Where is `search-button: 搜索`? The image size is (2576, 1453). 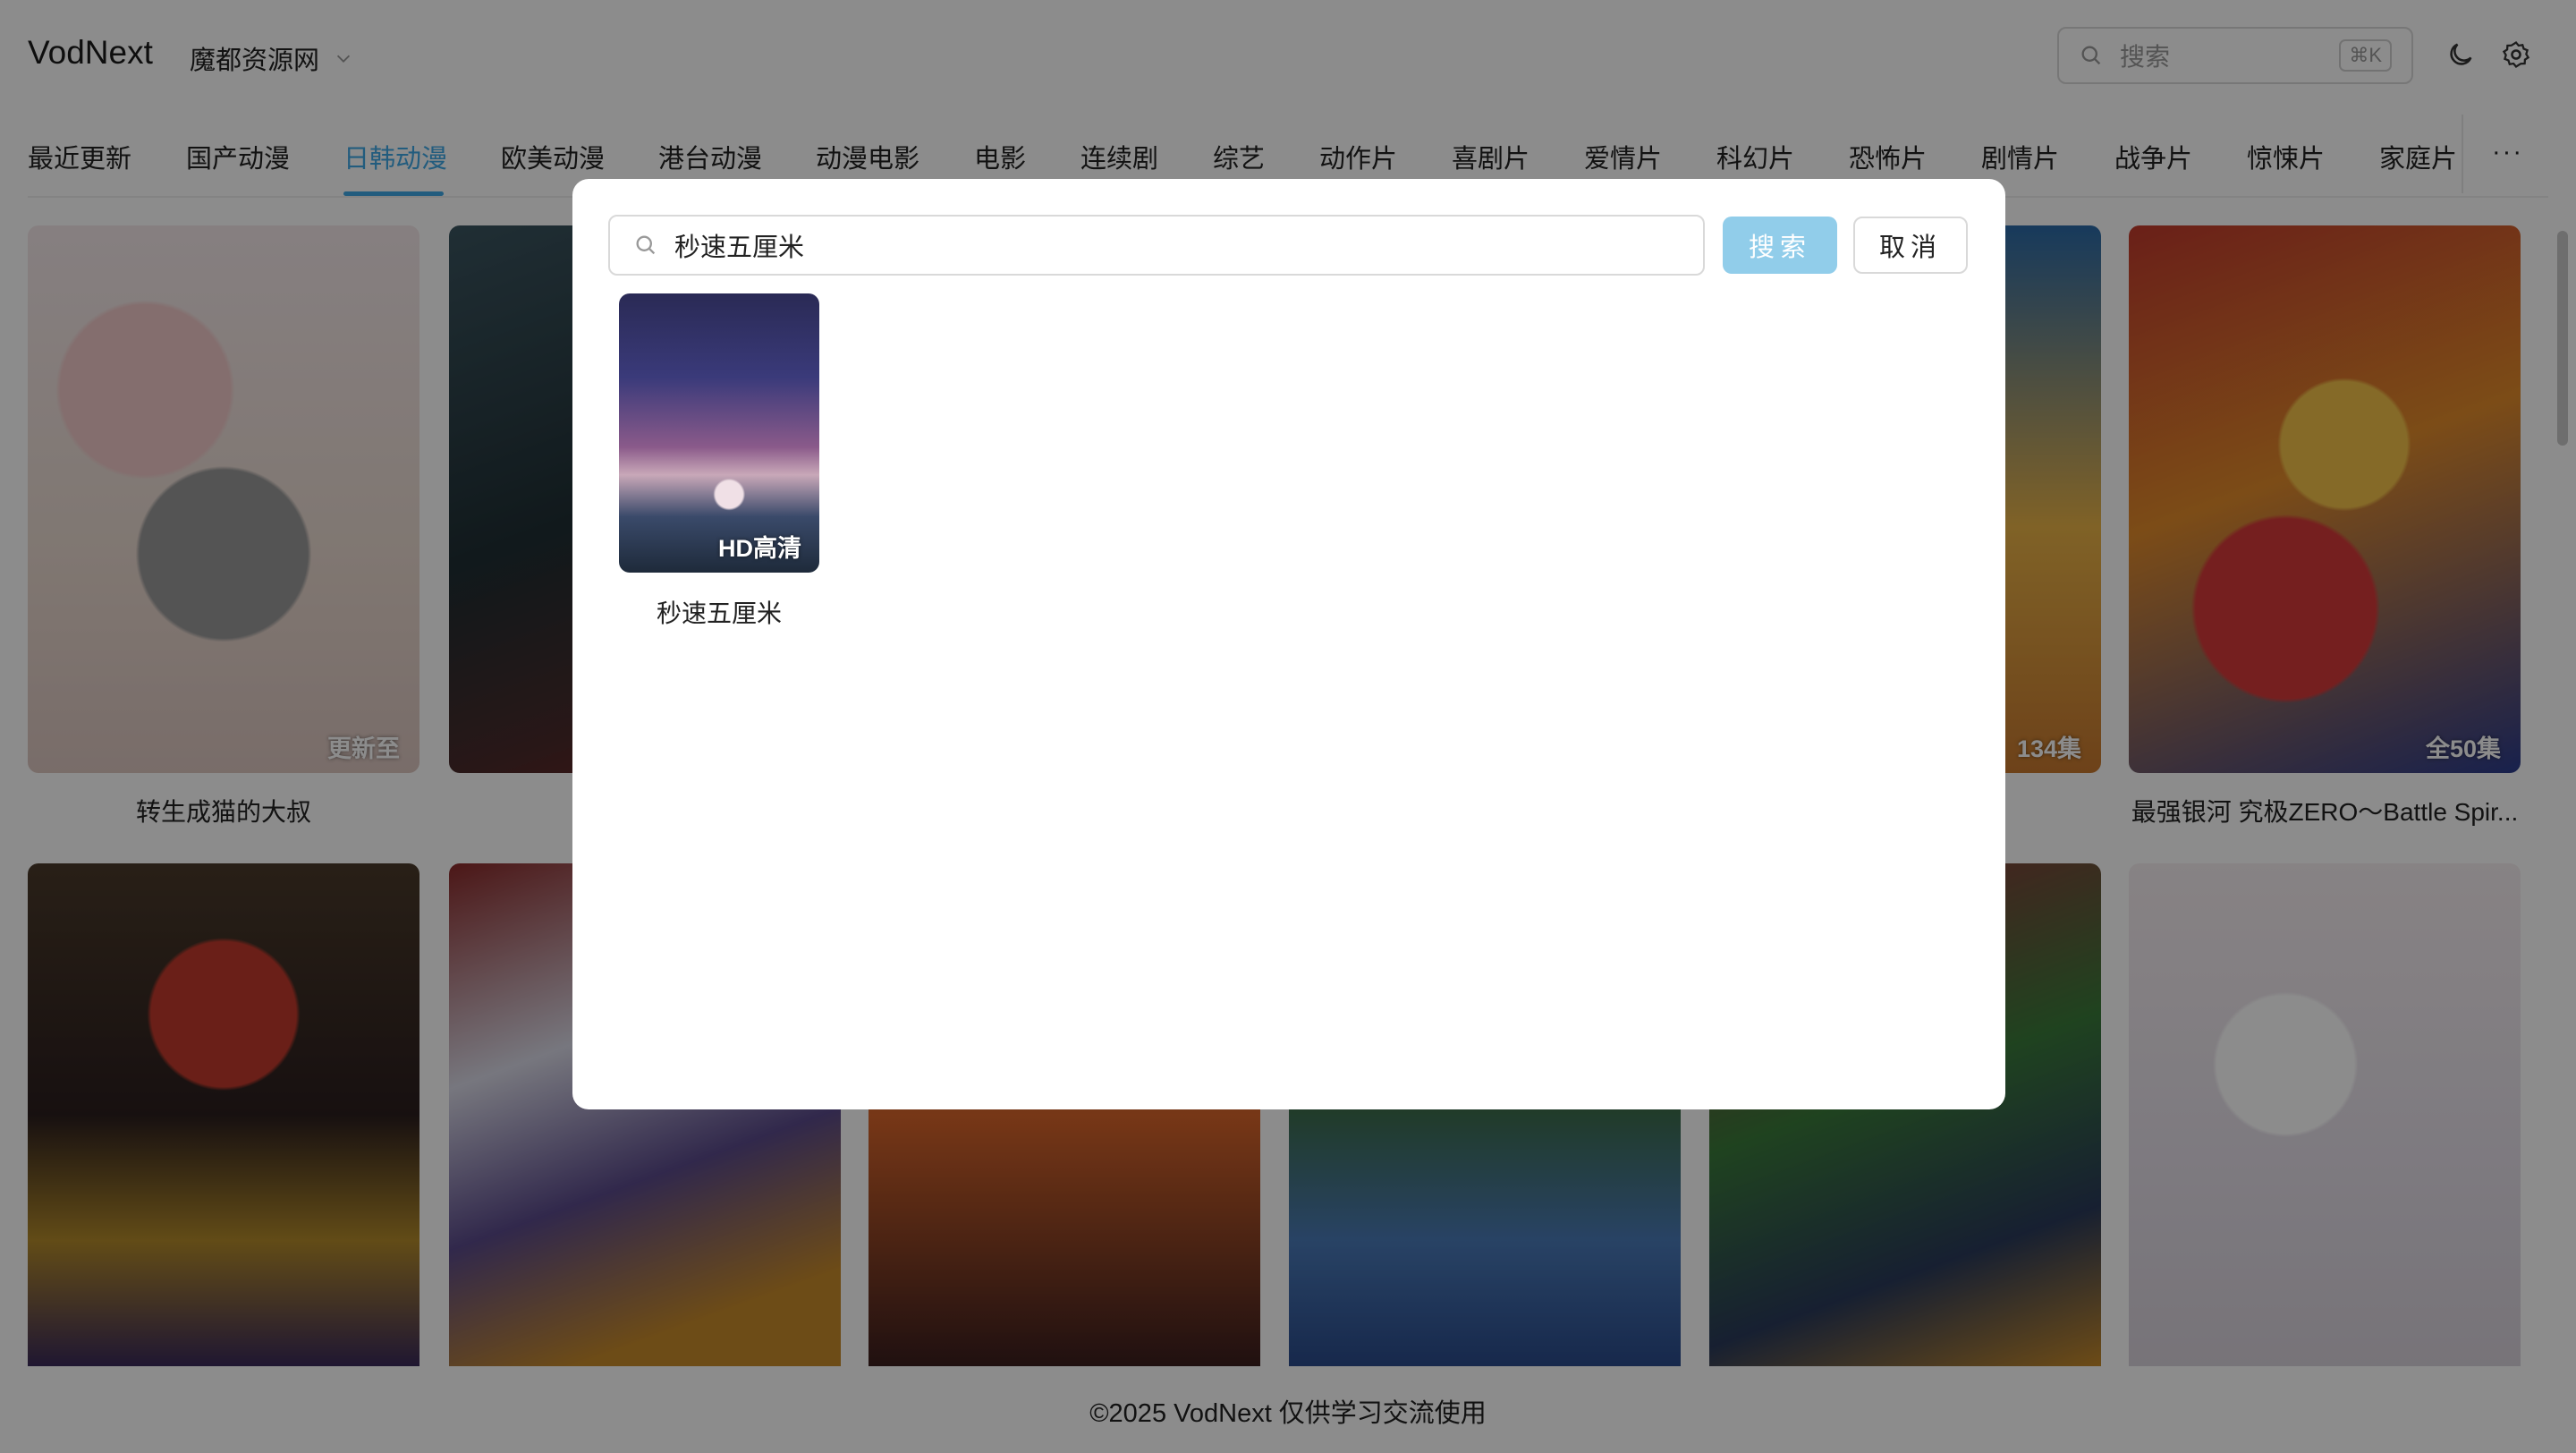 search-button: 搜索 is located at coordinates (1780, 245).